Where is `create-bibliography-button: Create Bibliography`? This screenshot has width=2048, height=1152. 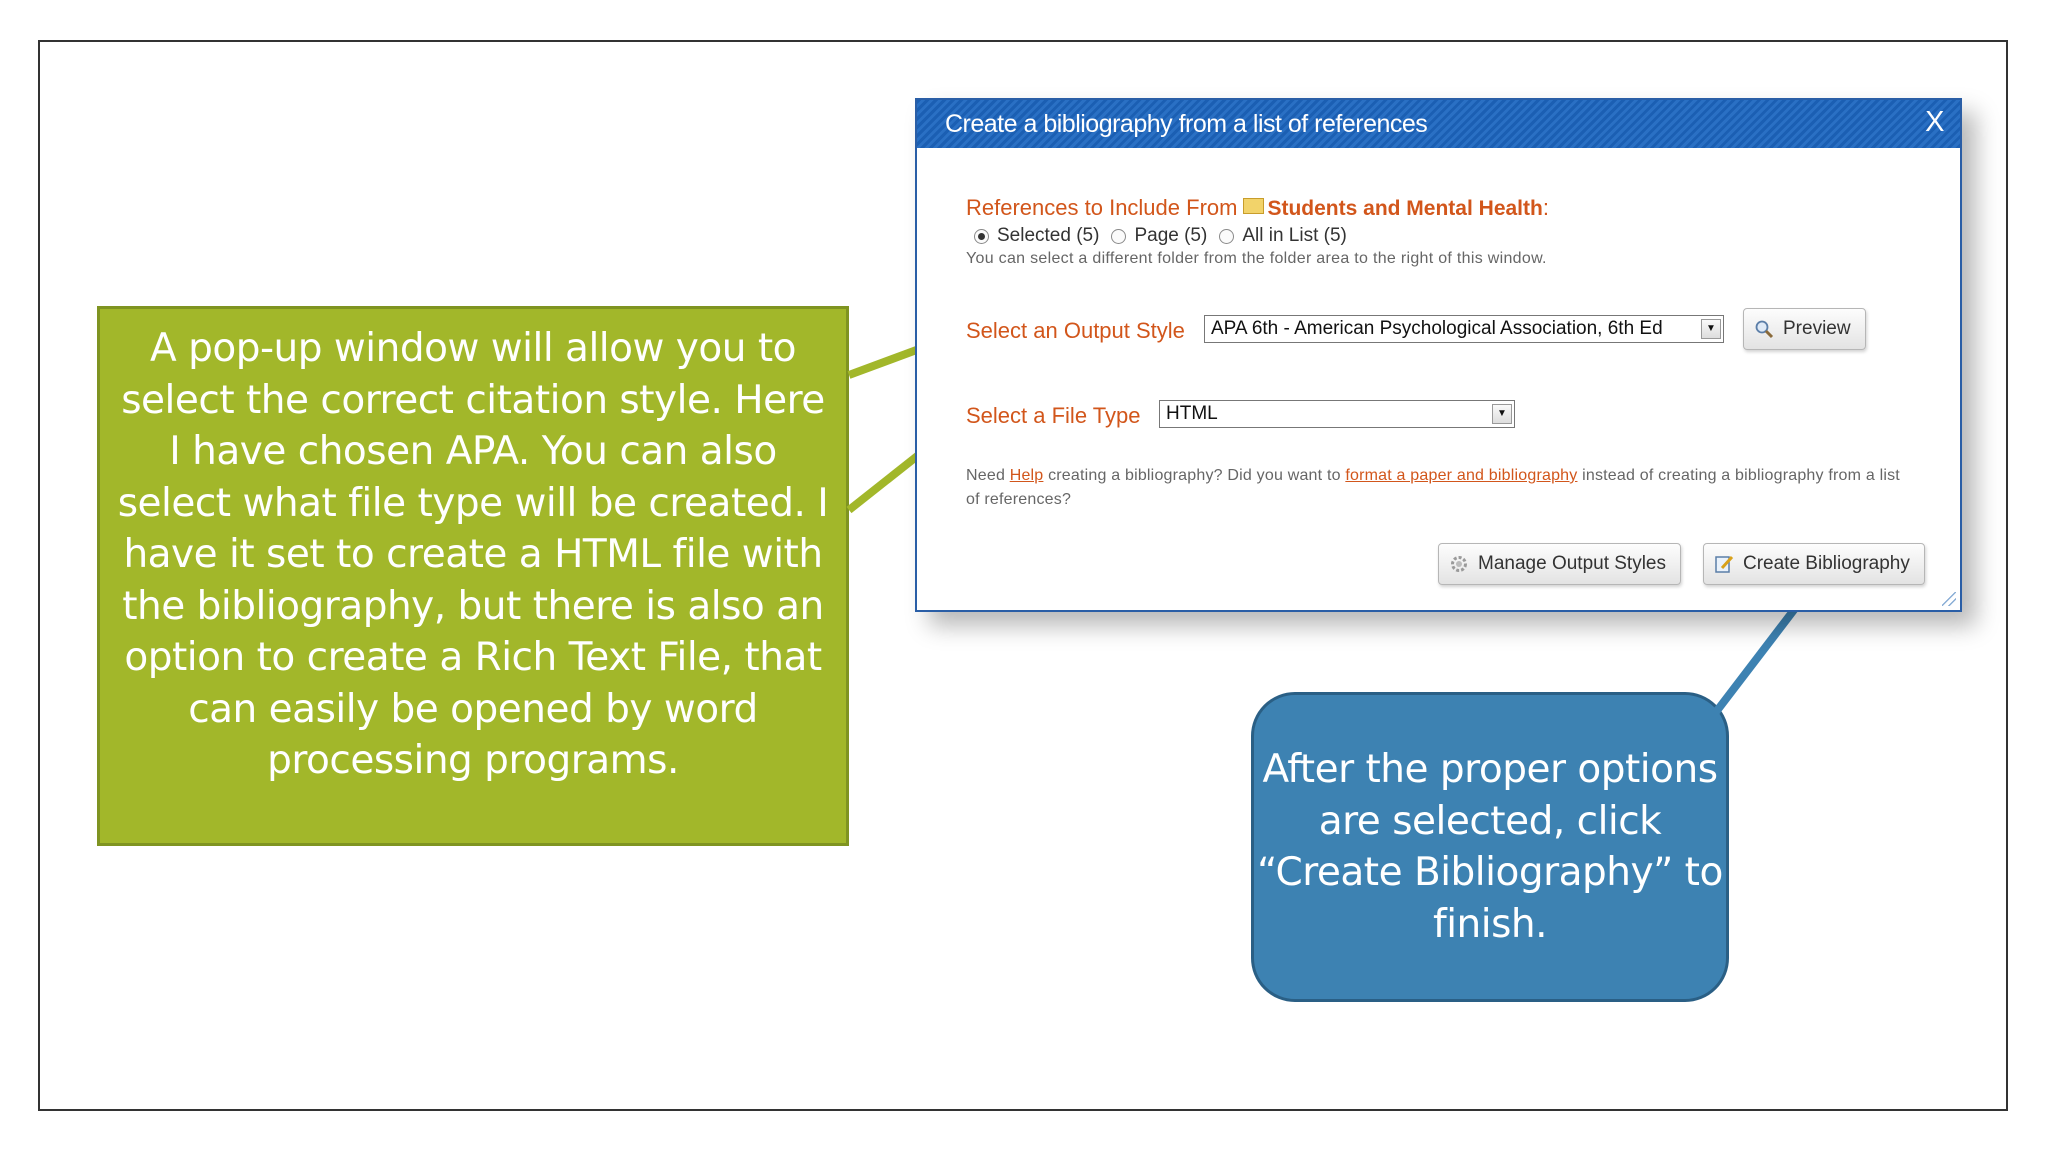
create-bibliography-button: Create Bibliography is located at coordinates (1814, 564).